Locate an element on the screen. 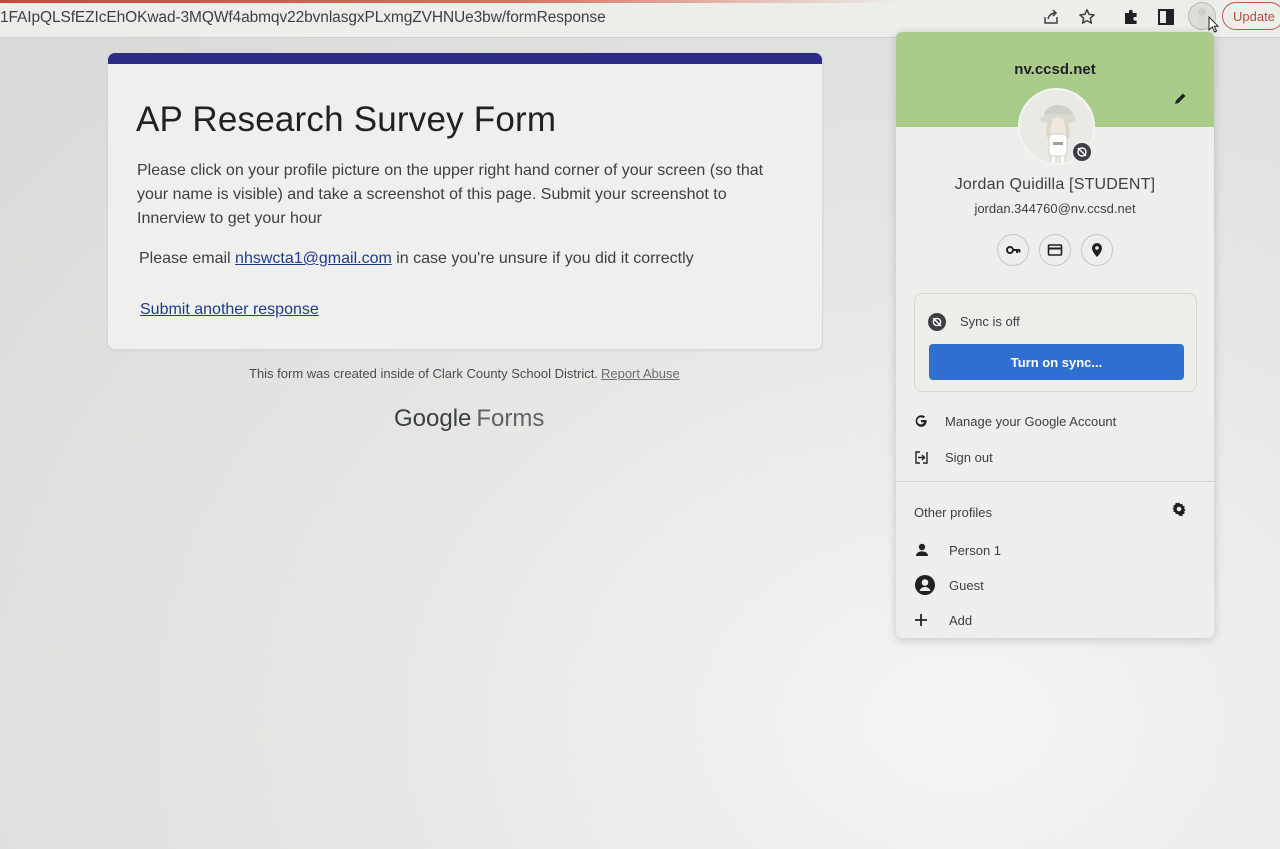  sync-status-text: Sync is off is located at coordinates (990, 321).